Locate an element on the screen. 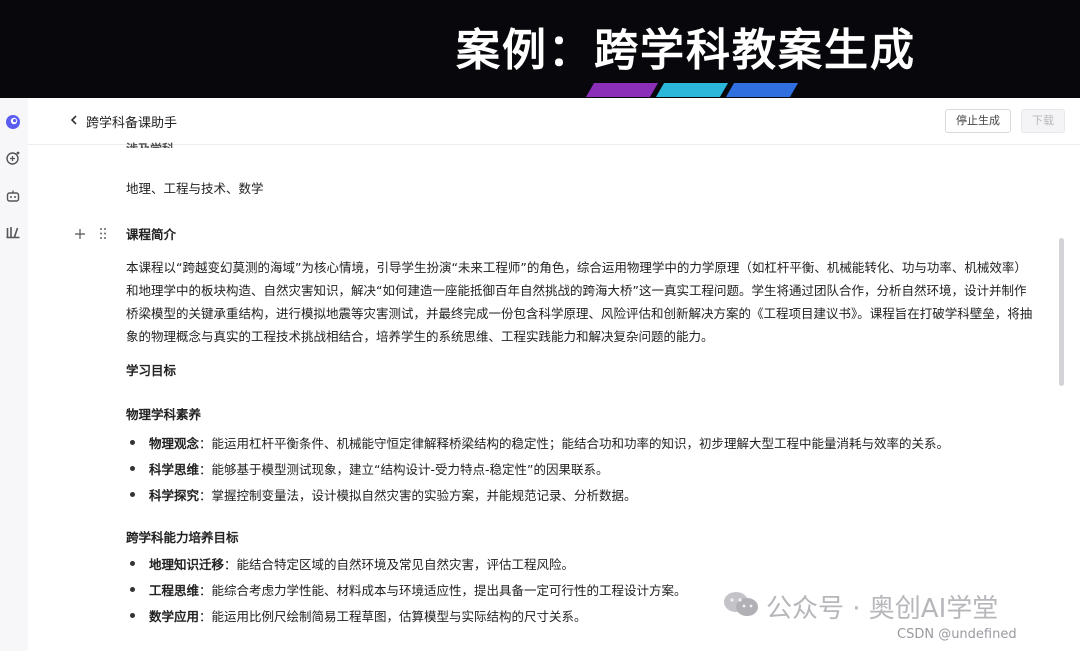 The image size is (1080, 651). list-item: 数学应用：能运用比例尺绘制简易工程草图，估算模型与实际结构的尺寸关系。 is located at coordinates (358, 615).